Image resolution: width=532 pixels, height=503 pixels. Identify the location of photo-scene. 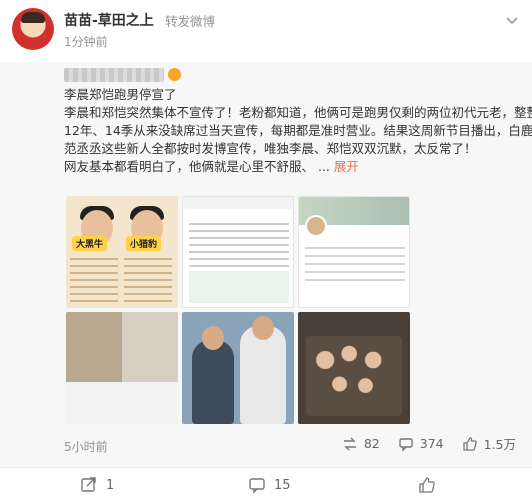
(122, 347).